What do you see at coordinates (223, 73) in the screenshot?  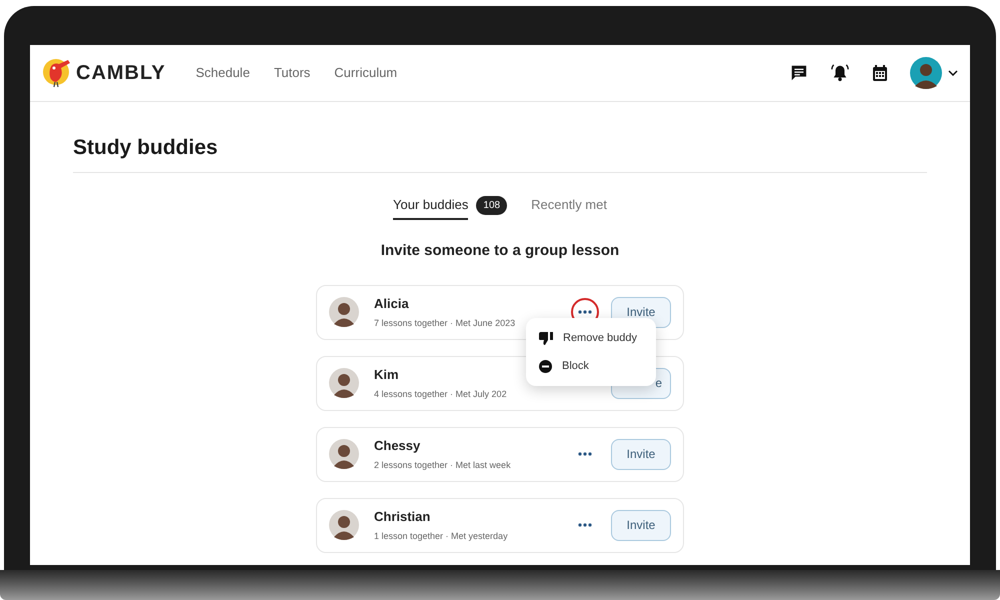 I see `nav-link: Schedule` at bounding box center [223, 73].